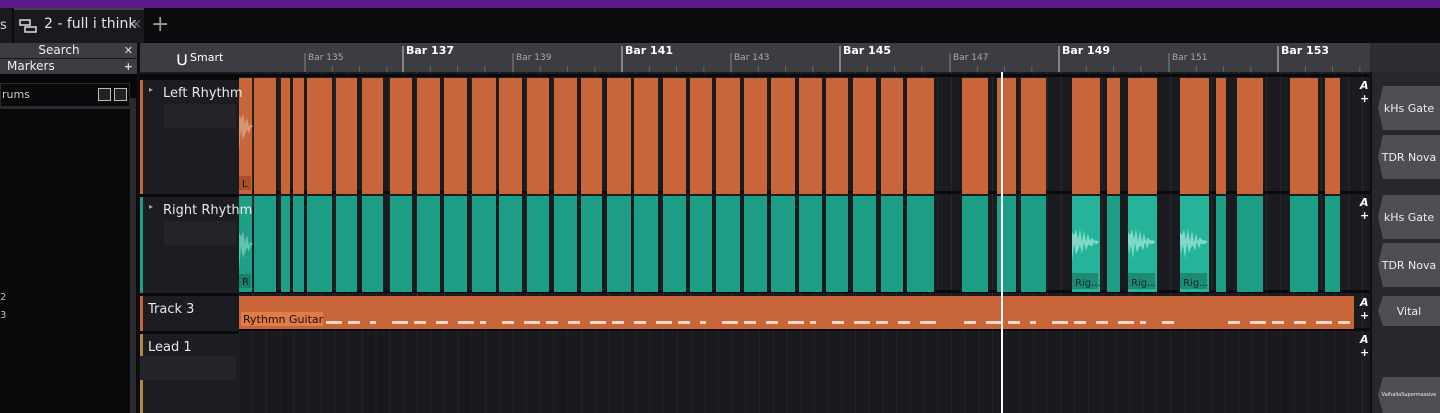  What do you see at coordinates (28, 26) in the screenshot?
I see `tab-track-icon` at bounding box center [28, 26].